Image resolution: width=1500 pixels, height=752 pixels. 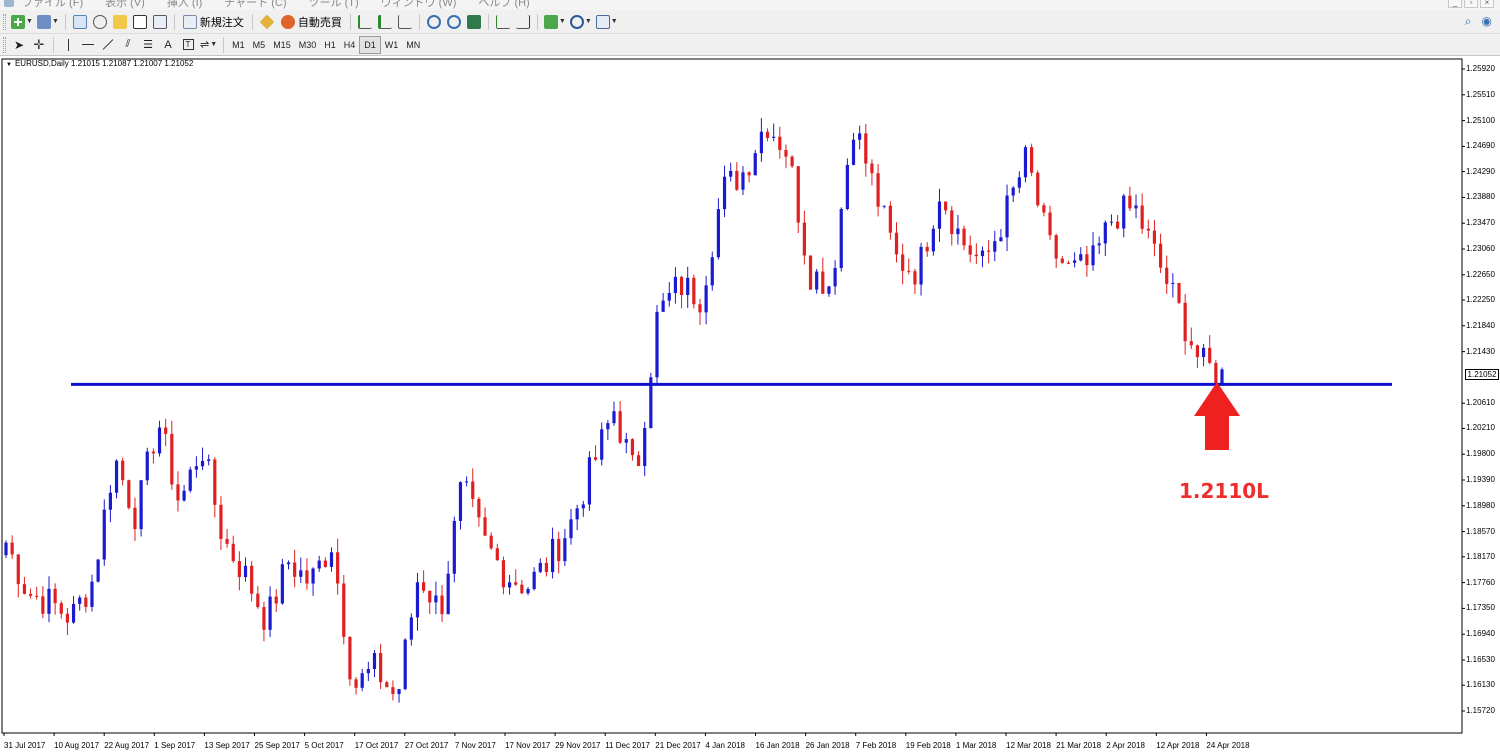 I want to click on menu-help: ヘルプ (H), so click(x=503, y=5).